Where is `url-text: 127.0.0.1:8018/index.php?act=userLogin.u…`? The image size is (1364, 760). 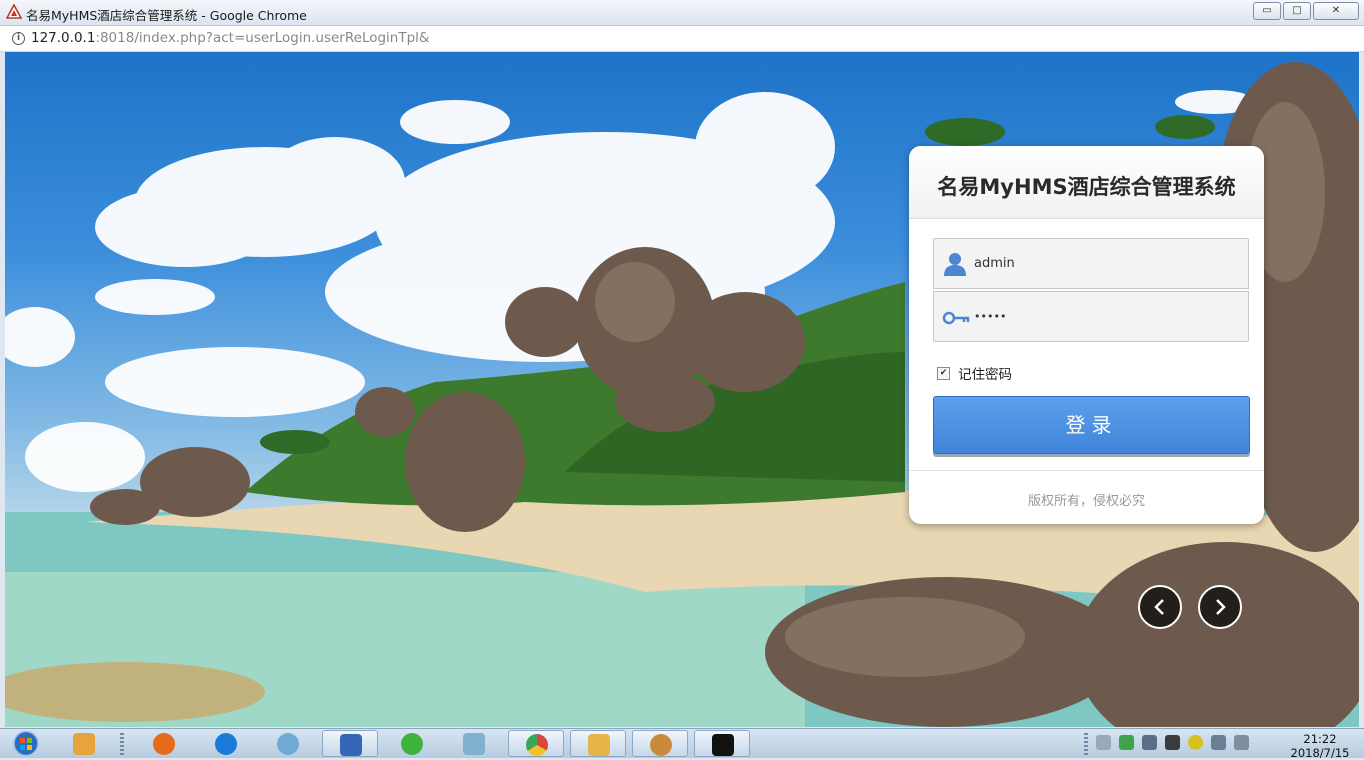 url-text: 127.0.0.1:8018/index.php?act=userLogin.u… is located at coordinates (230, 38).